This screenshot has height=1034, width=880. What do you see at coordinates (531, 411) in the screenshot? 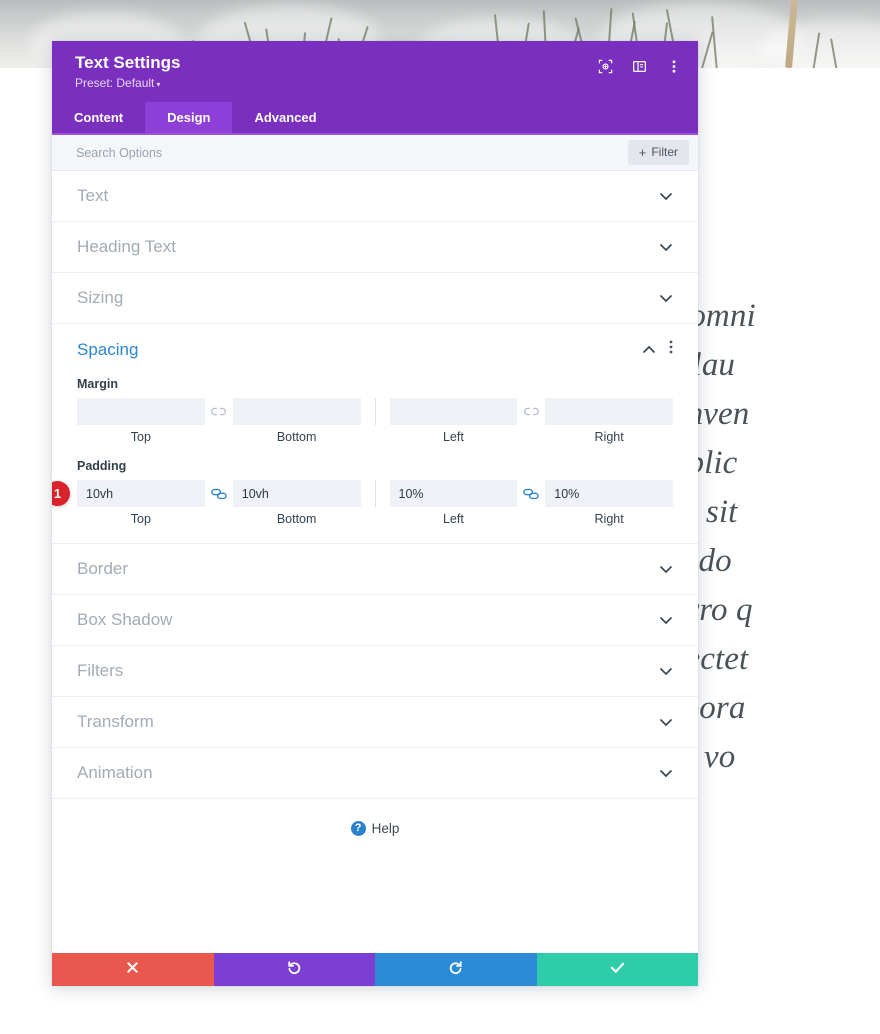
I see `margin-horizontal-unlink-icon` at bounding box center [531, 411].